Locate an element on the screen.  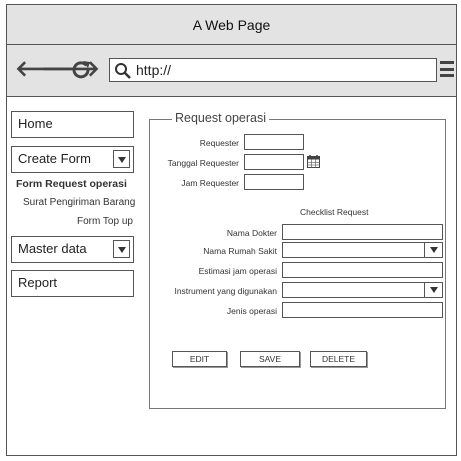
sidebar-report-label: Report is located at coordinates (38, 282).